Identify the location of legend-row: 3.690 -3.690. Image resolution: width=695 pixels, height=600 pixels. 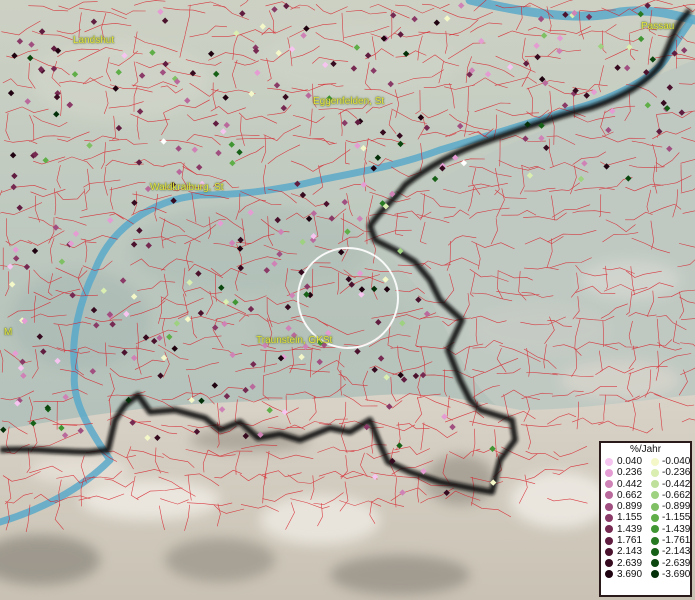
(645, 574).